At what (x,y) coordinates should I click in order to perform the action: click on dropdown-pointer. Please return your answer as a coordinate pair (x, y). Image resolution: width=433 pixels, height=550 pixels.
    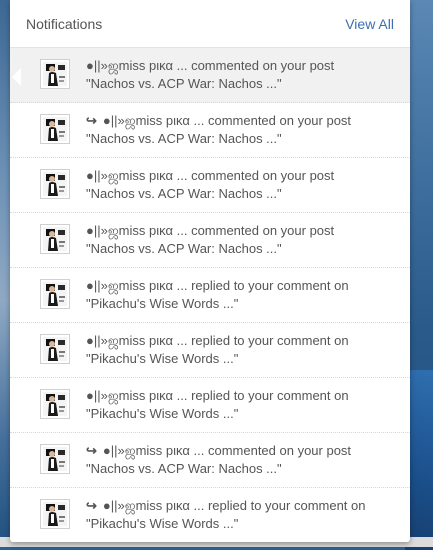
    Looking at the image, I should click on (16, 77).